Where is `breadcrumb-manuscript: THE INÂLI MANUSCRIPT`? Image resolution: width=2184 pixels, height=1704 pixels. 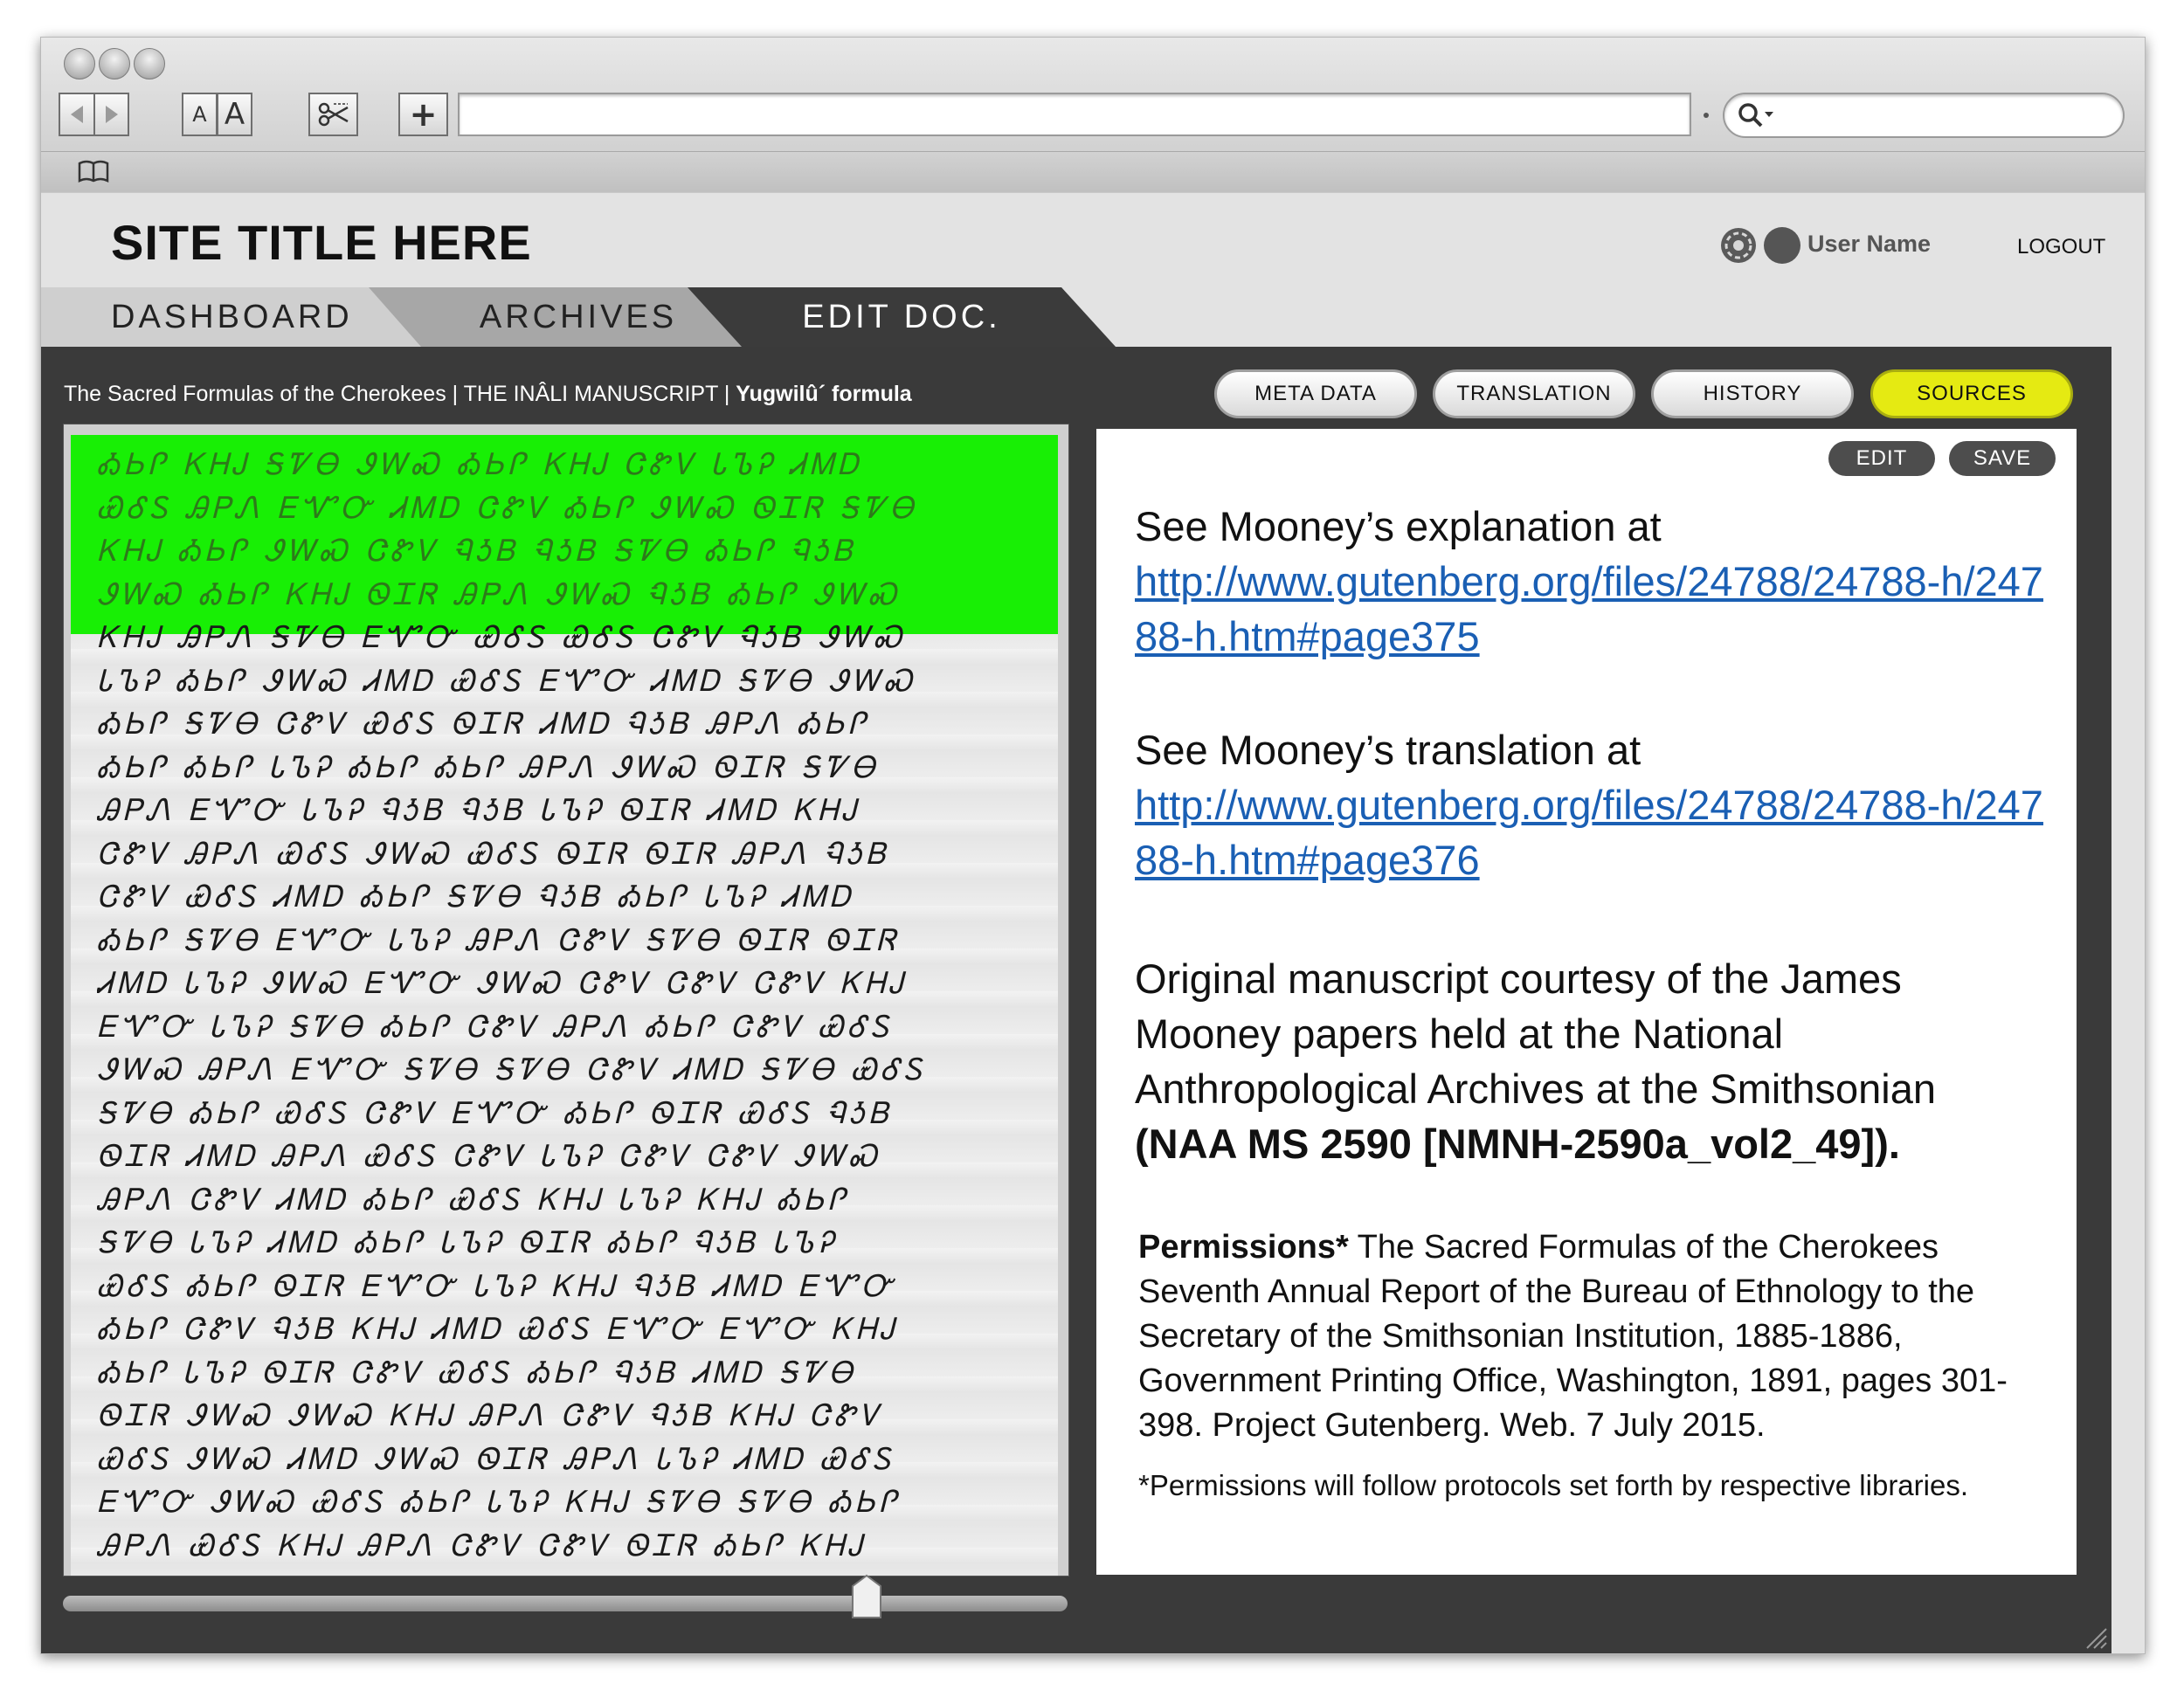
breadcrumb-manuscript: THE INÂLI MANUSCRIPT is located at coordinates (591, 394).